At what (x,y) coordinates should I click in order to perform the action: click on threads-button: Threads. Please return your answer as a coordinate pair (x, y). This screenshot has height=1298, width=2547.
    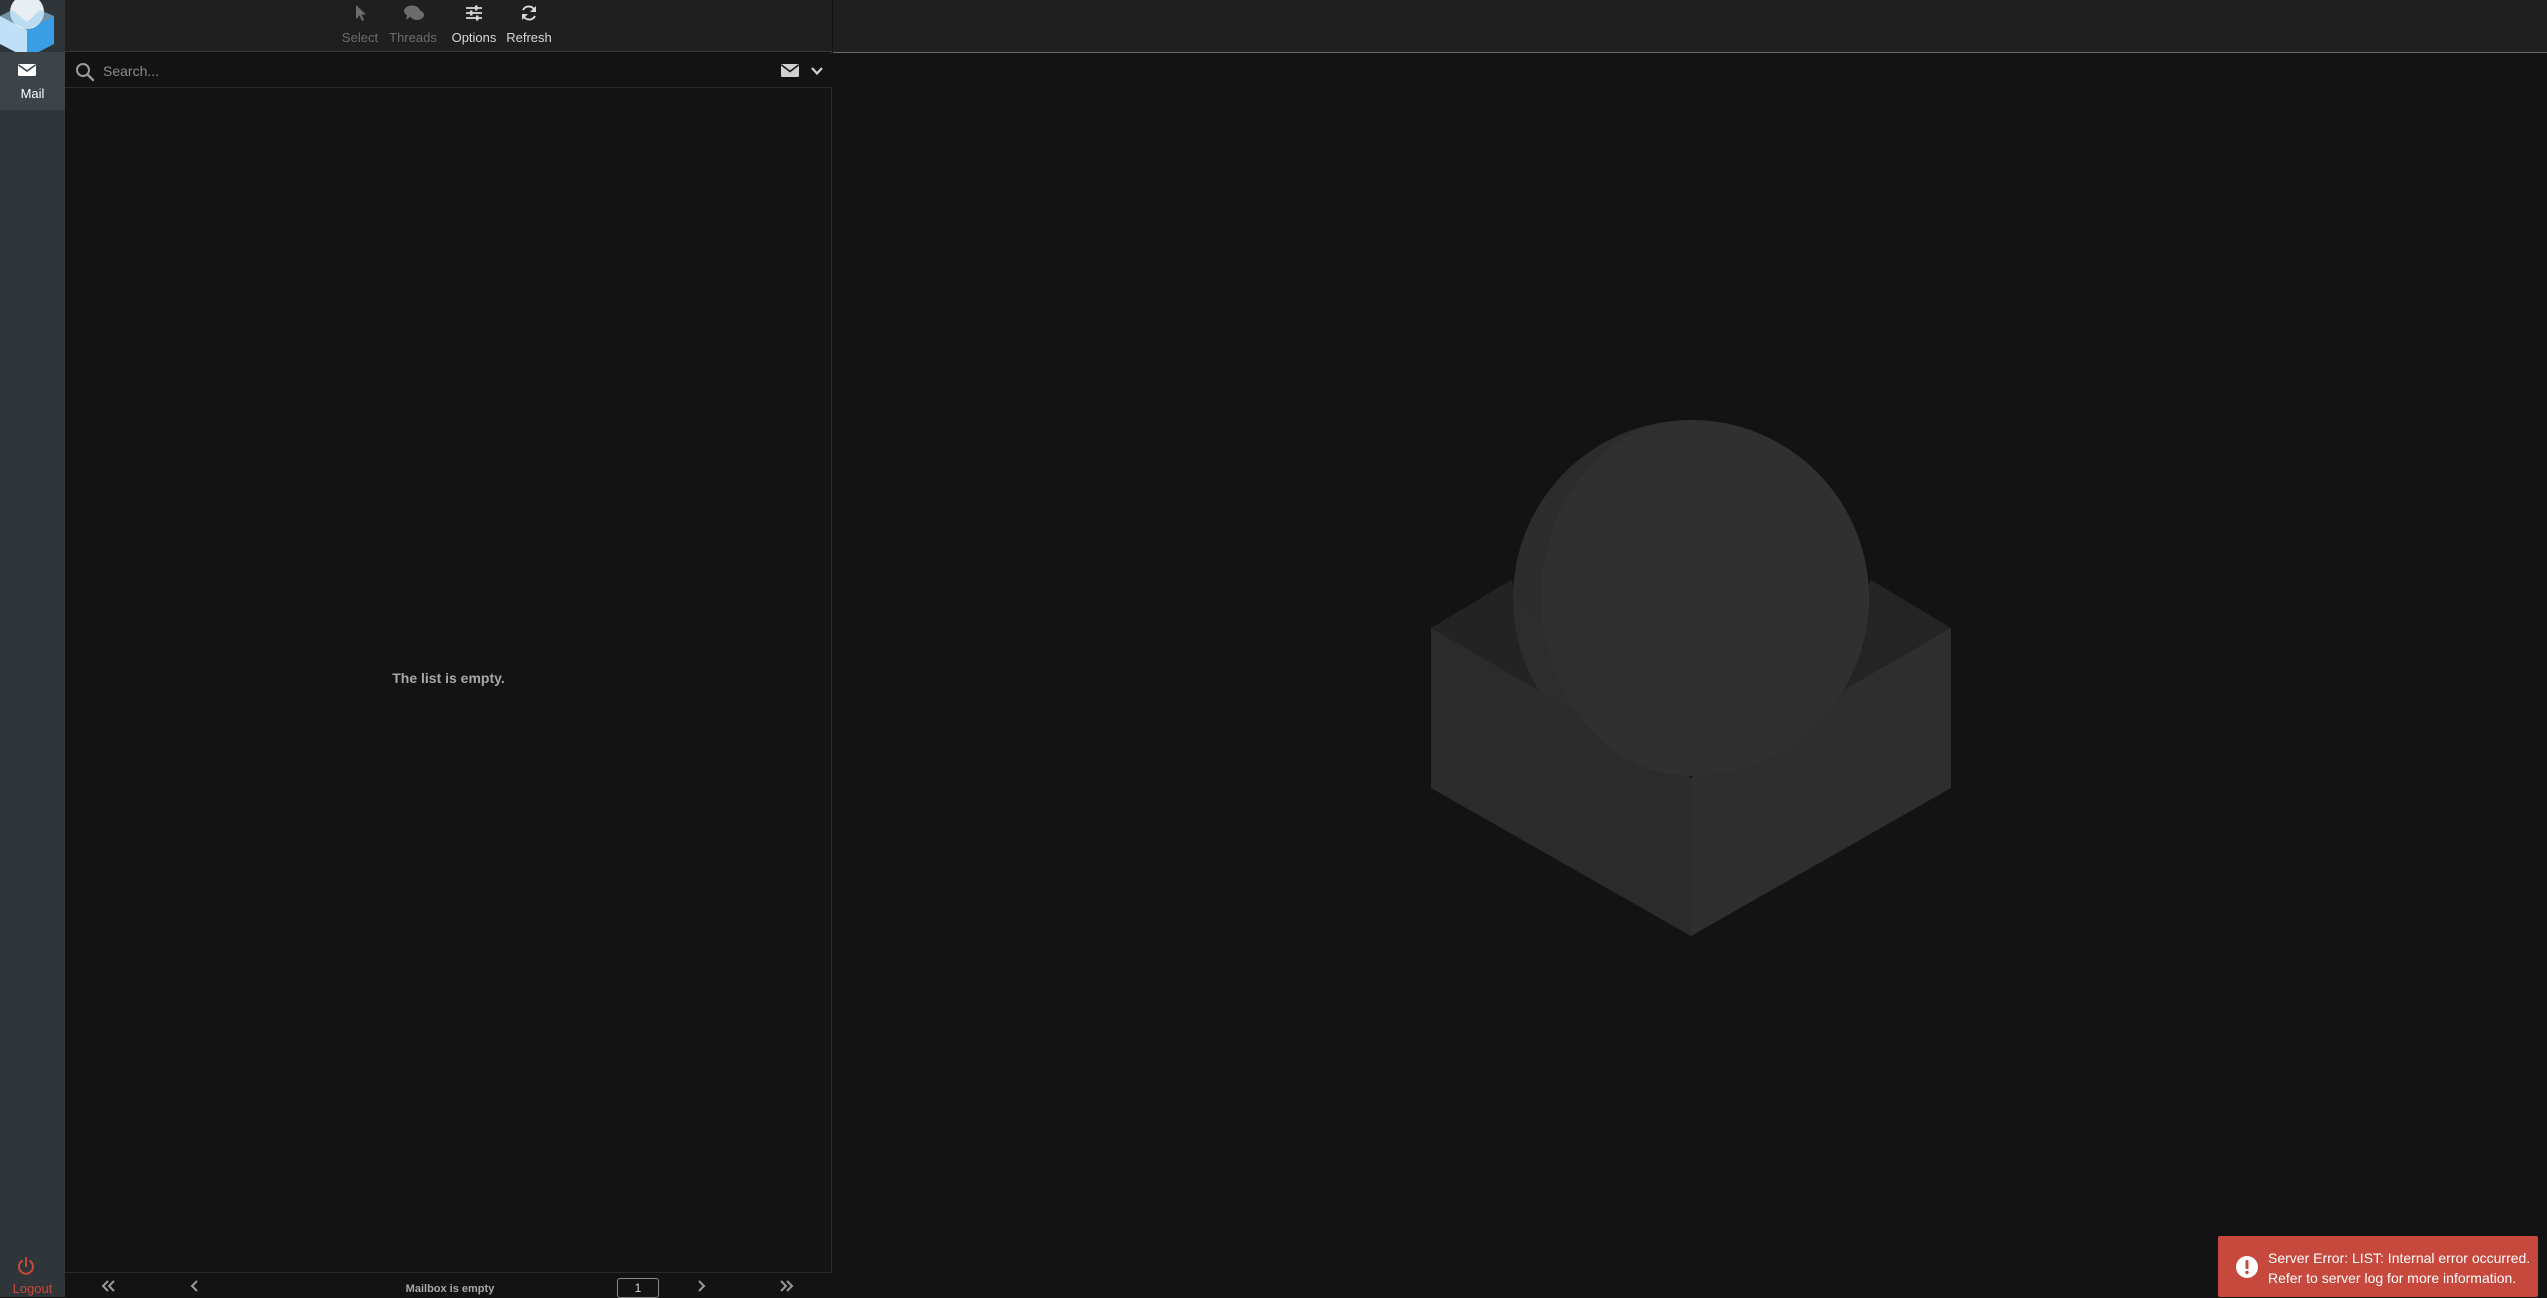
    Looking at the image, I should click on (413, 25).